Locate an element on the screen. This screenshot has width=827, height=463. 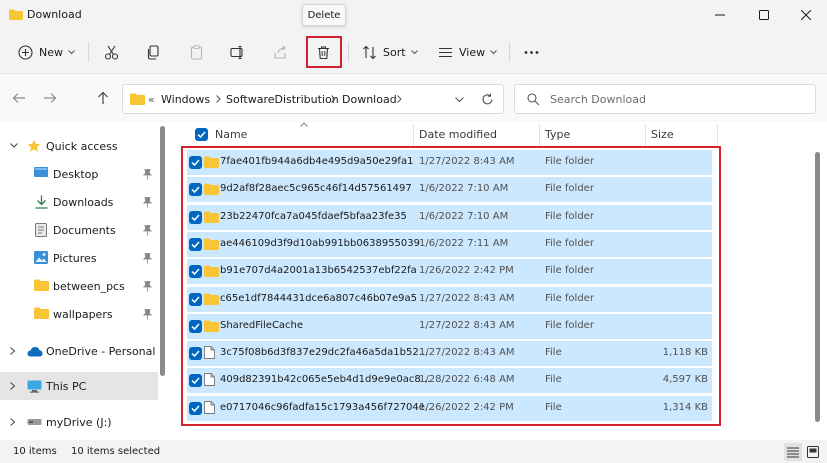
share-icon is located at coordinates (280, 51).